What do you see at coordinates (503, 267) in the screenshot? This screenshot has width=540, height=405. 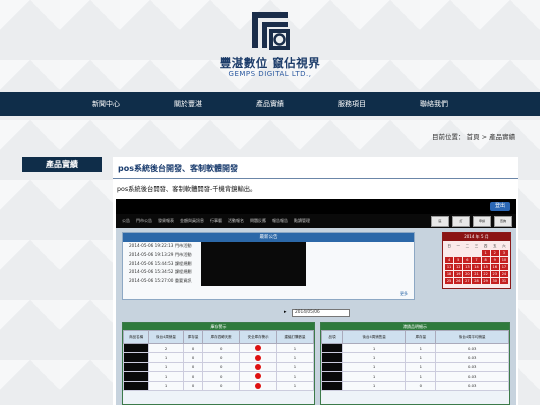 I see `calendar-day: 17` at bounding box center [503, 267].